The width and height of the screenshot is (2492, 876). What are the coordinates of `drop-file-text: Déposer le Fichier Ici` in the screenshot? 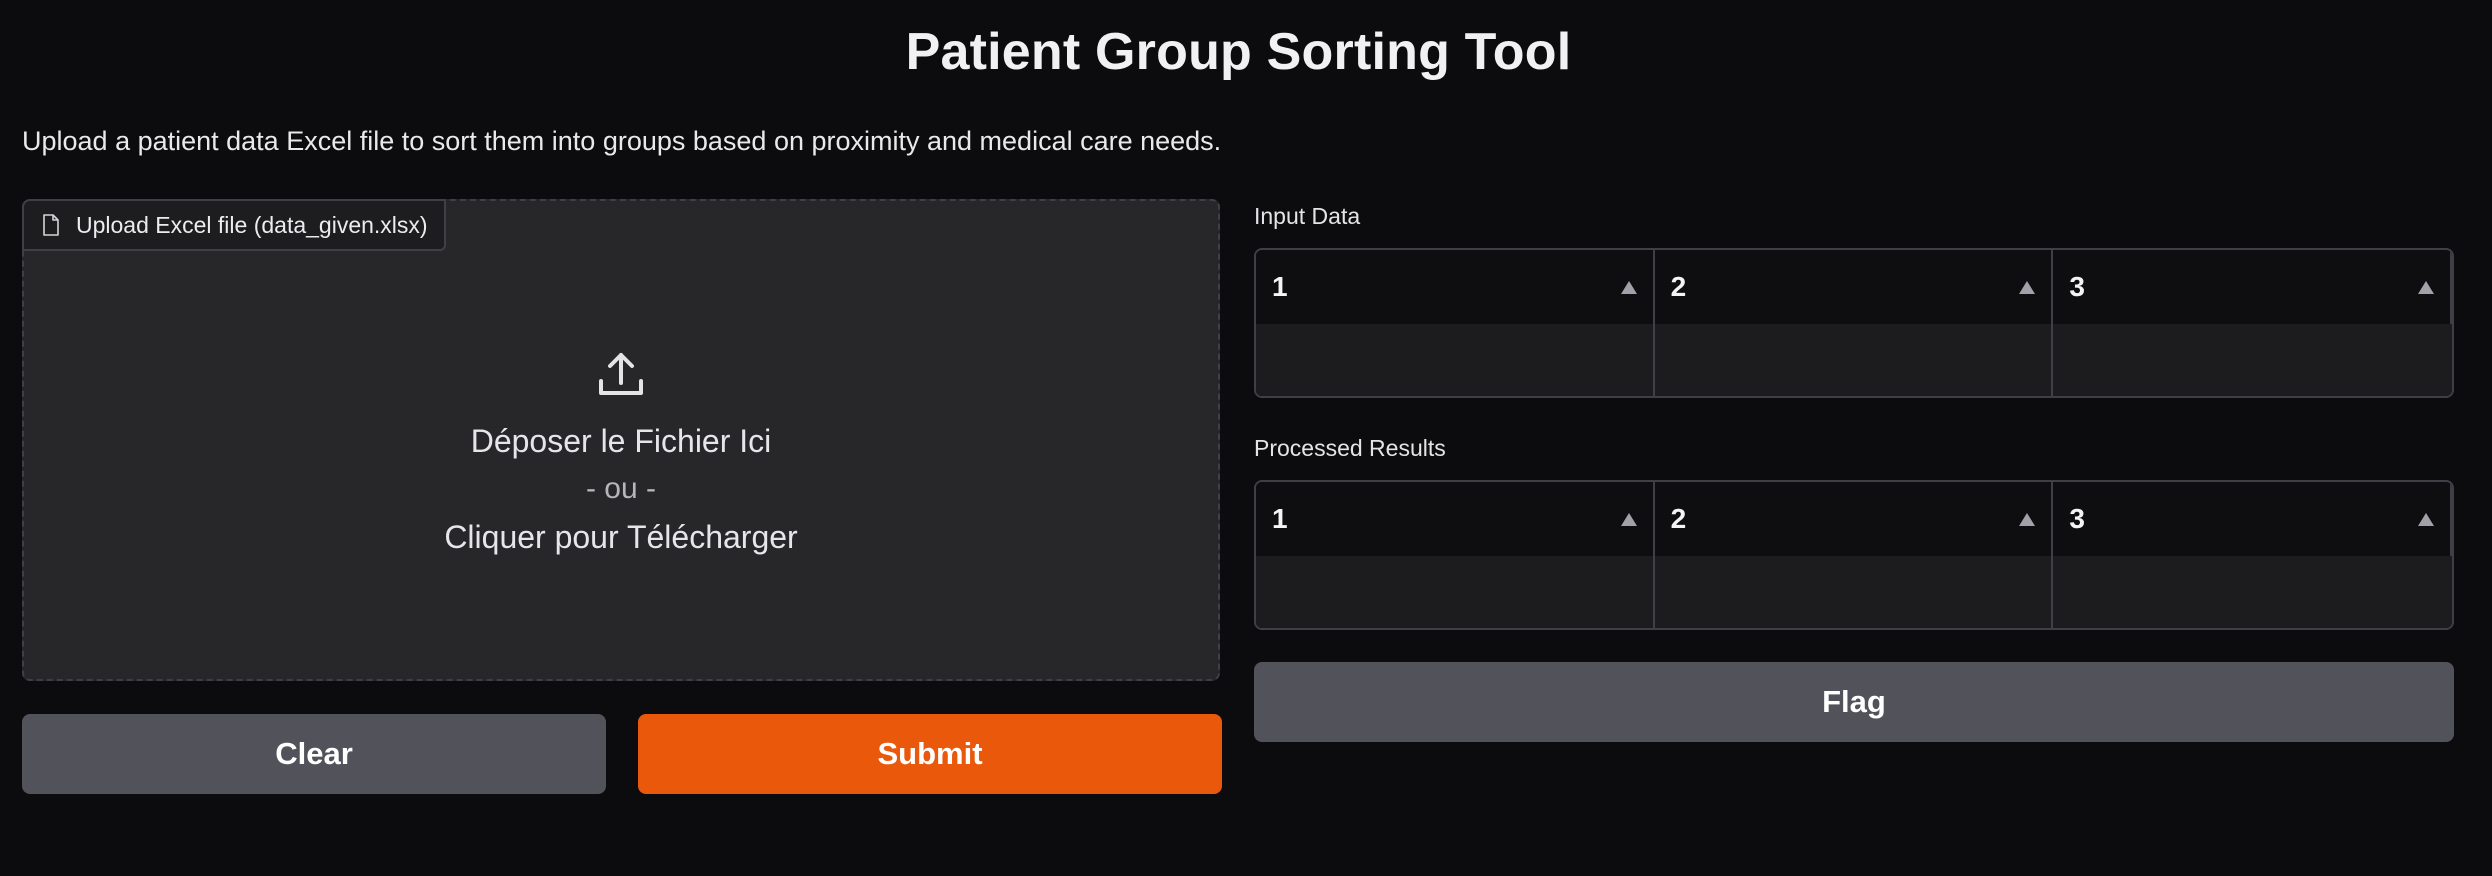 It's located at (621, 441).